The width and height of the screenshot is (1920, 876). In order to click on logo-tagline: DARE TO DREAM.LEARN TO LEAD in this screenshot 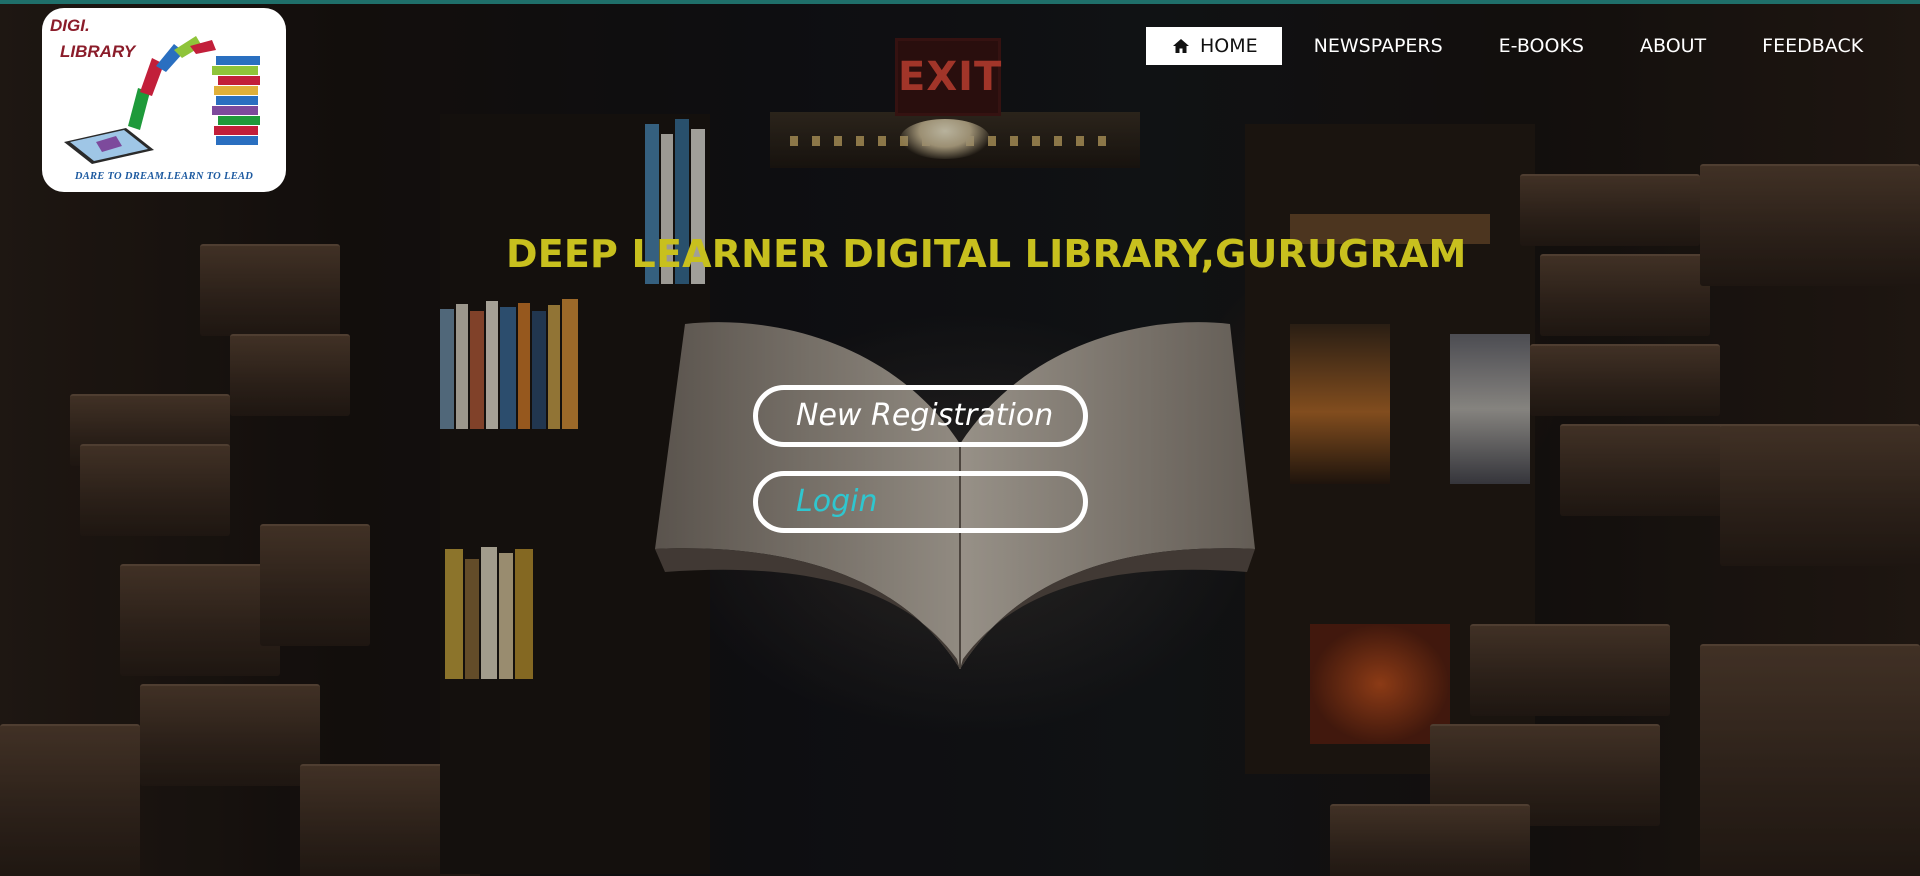, I will do `click(164, 176)`.